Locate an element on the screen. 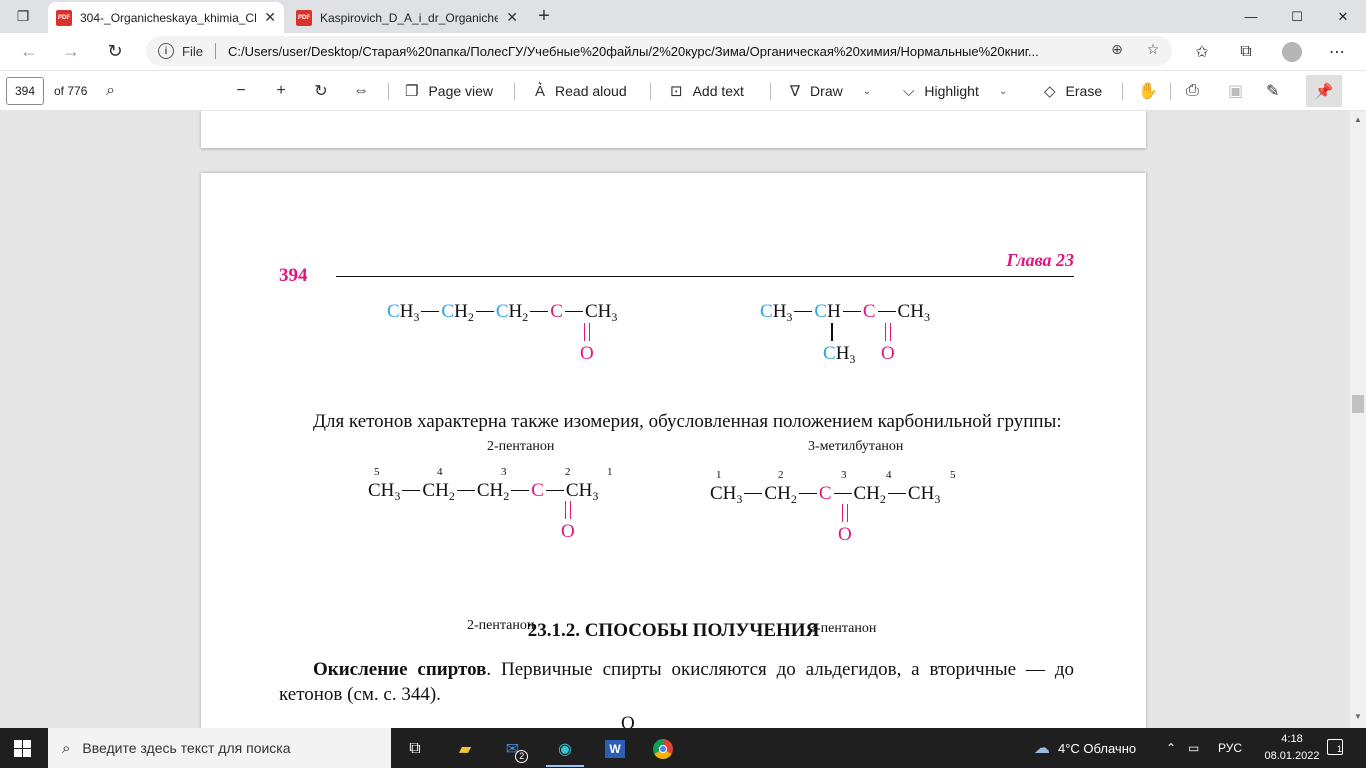  file-explorer-icon: ▰ is located at coordinates (465, 749).